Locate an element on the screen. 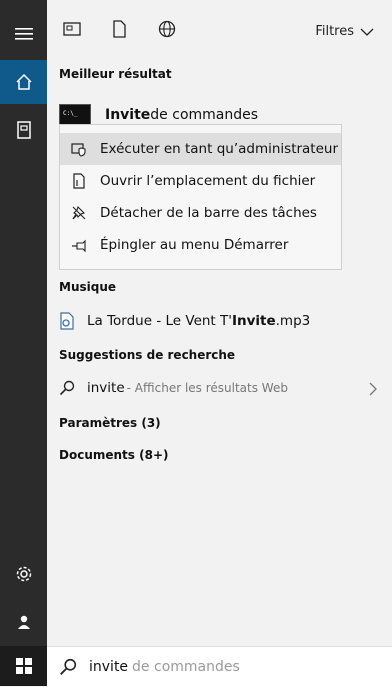  best-result-name-bold: Invite is located at coordinates (128, 115).